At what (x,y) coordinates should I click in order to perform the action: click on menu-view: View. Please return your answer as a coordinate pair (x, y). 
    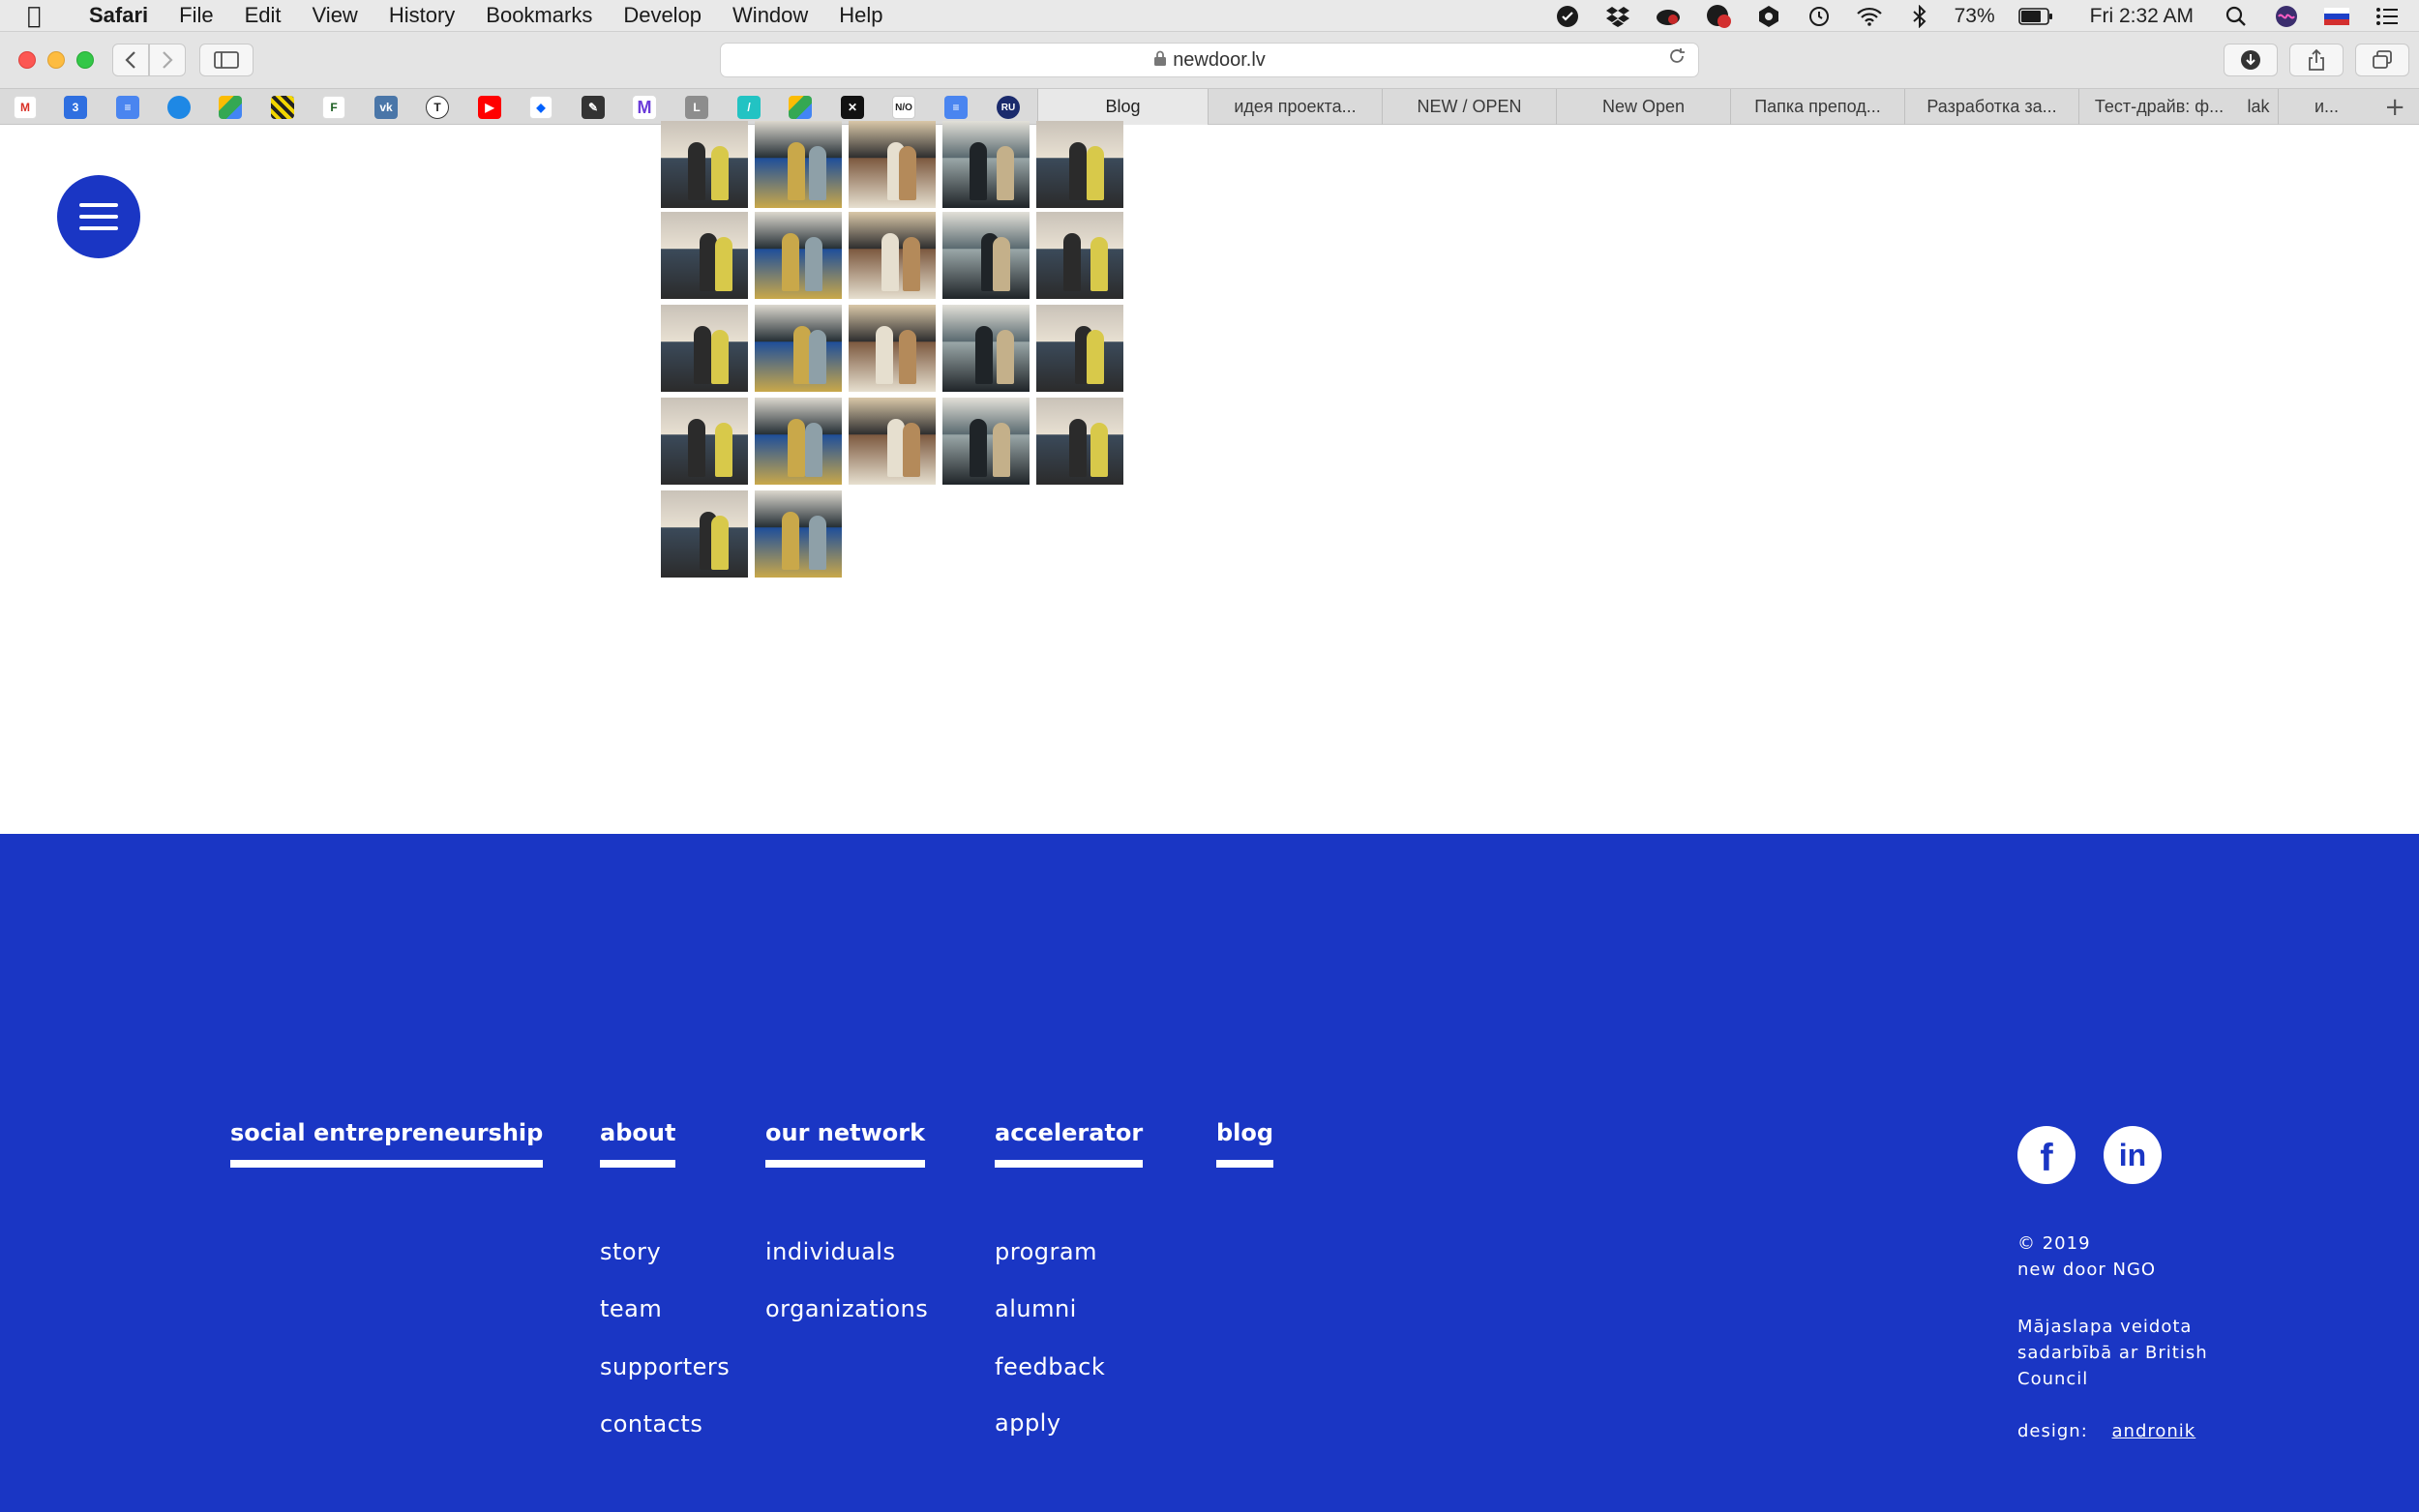
    Looking at the image, I should click on (335, 16).